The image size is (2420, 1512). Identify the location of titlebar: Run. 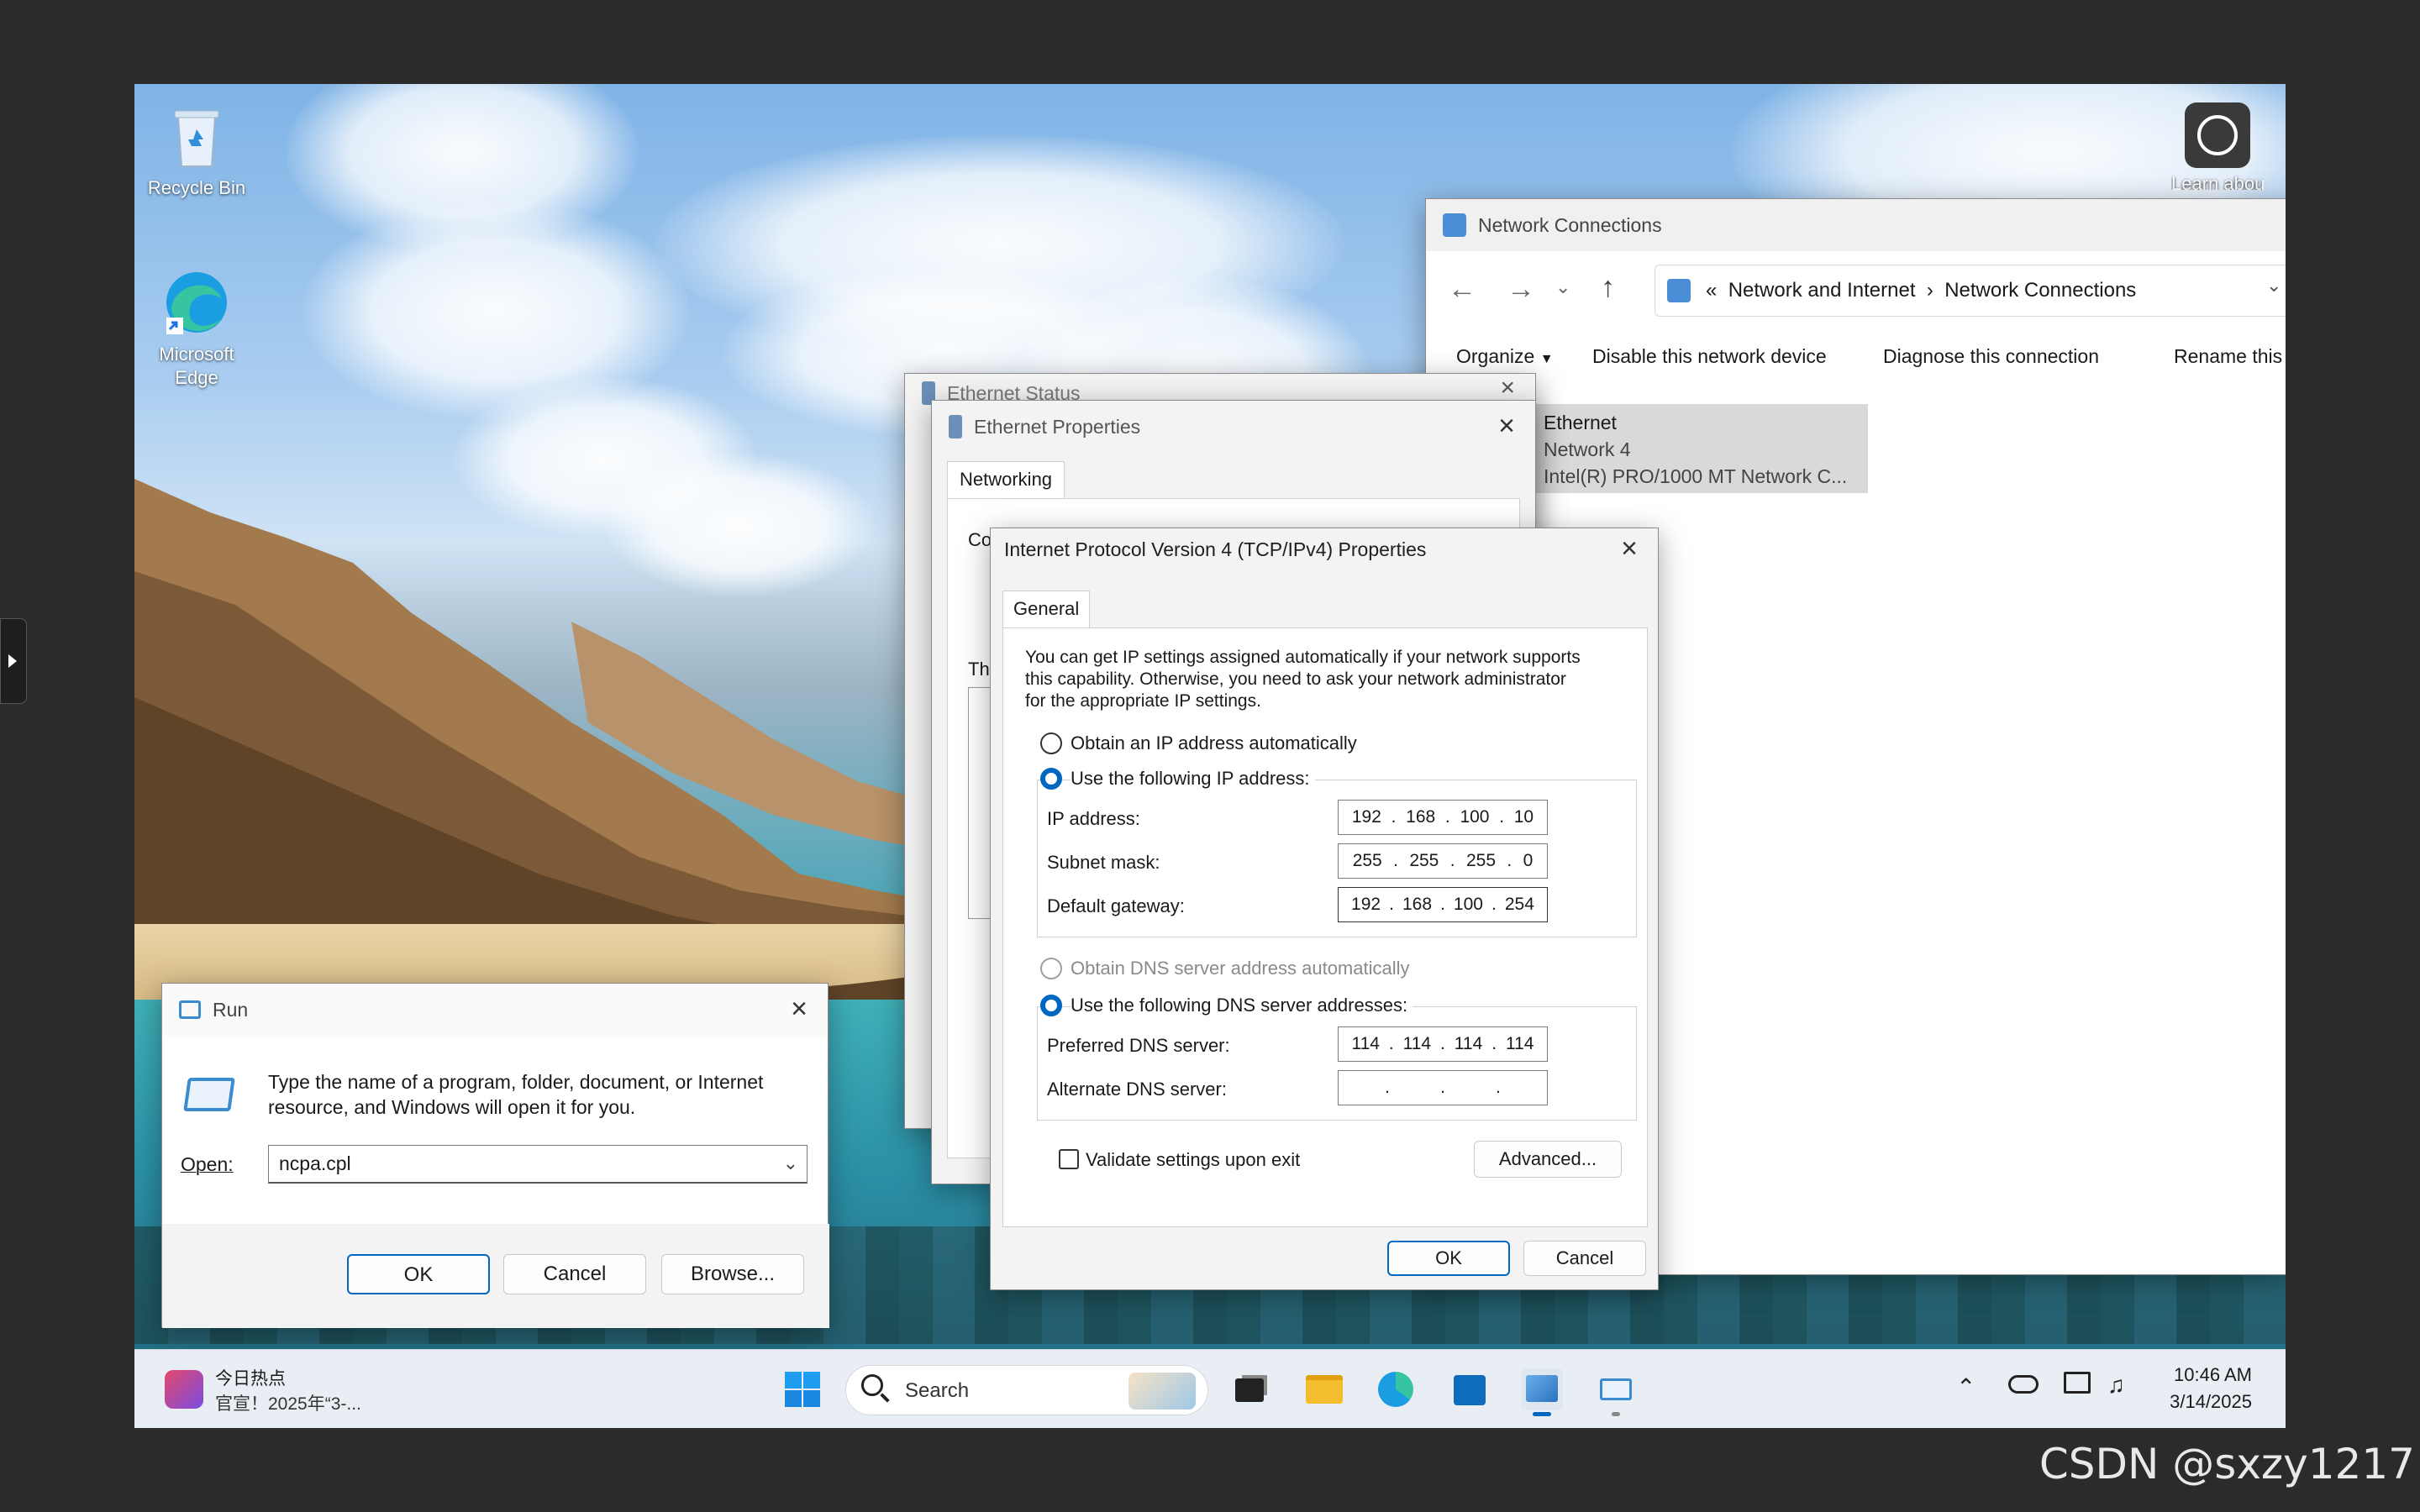
(495, 1010).